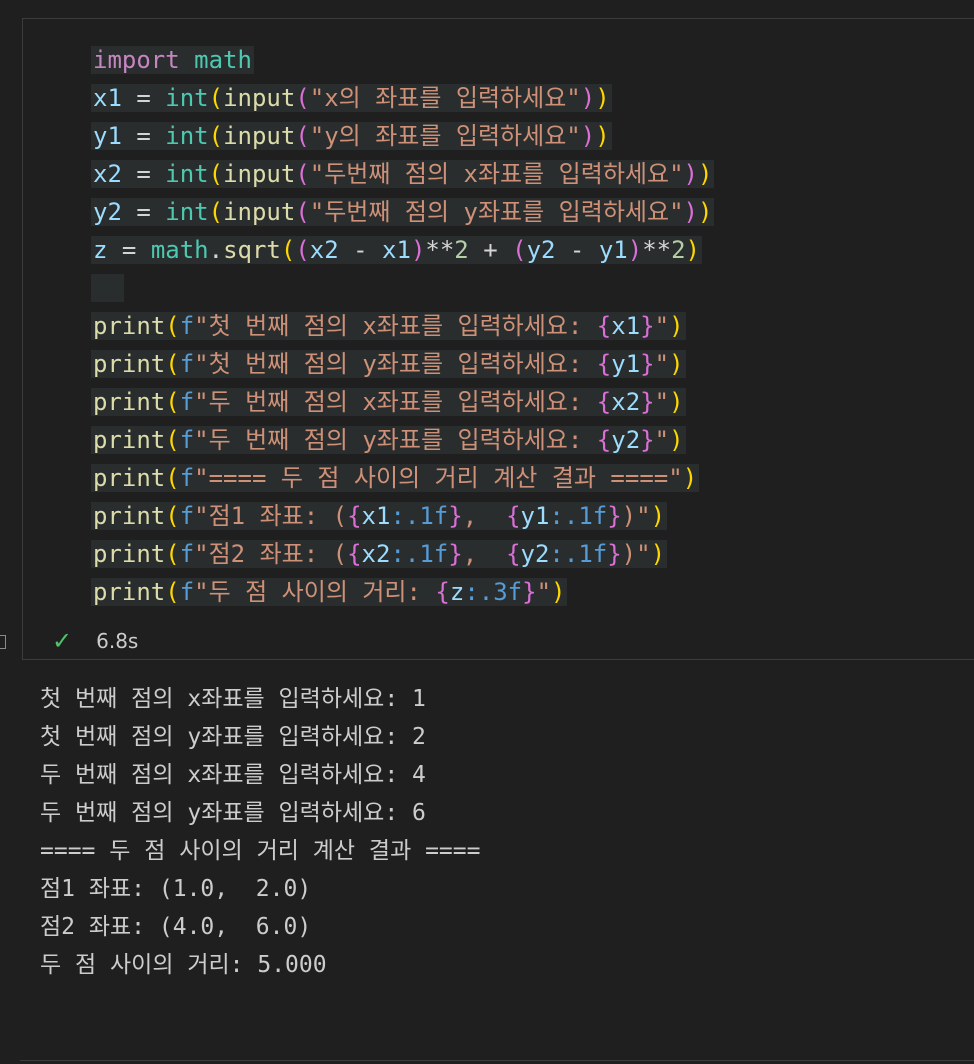 The image size is (974, 1064). Describe the element at coordinates (402, 364) in the screenshot. I see `code-line: print(f"첫 번째 점의 y좌표를 입력하세요: {y1}")` at that location.